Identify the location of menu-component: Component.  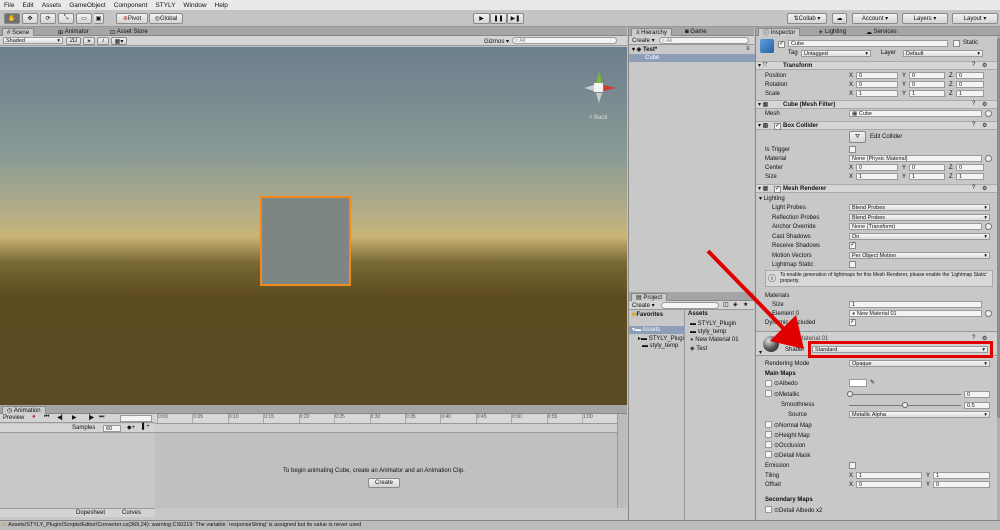
(131, 5).